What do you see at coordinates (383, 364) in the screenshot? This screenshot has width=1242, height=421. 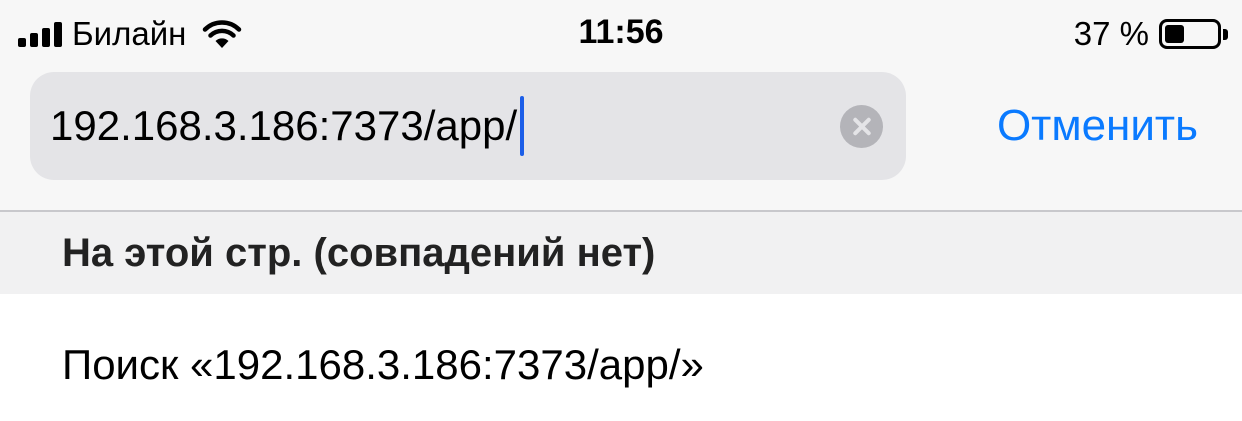 I see `search-suggestion-label: Поиск «192.168.3.186:7373/app/»` at bounding box center [383, 364].